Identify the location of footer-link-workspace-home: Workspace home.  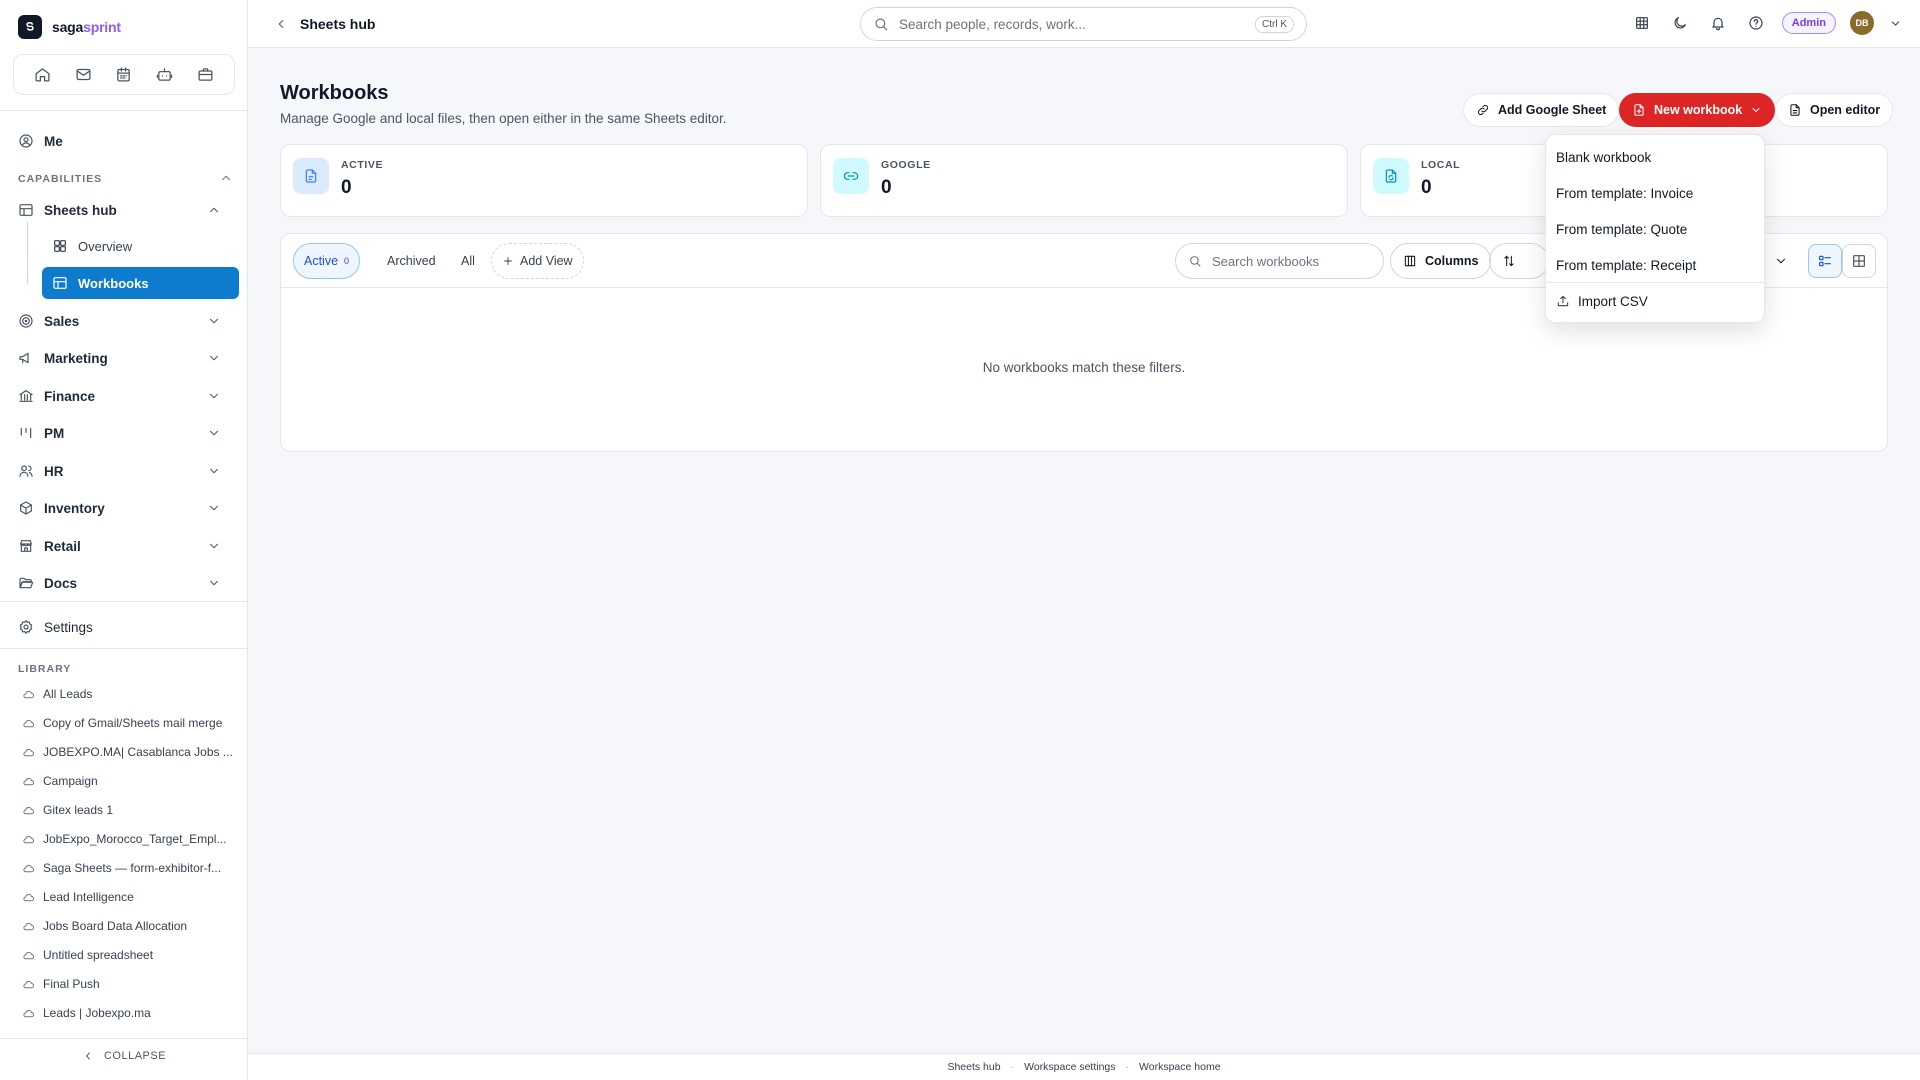
(1180, 1067).